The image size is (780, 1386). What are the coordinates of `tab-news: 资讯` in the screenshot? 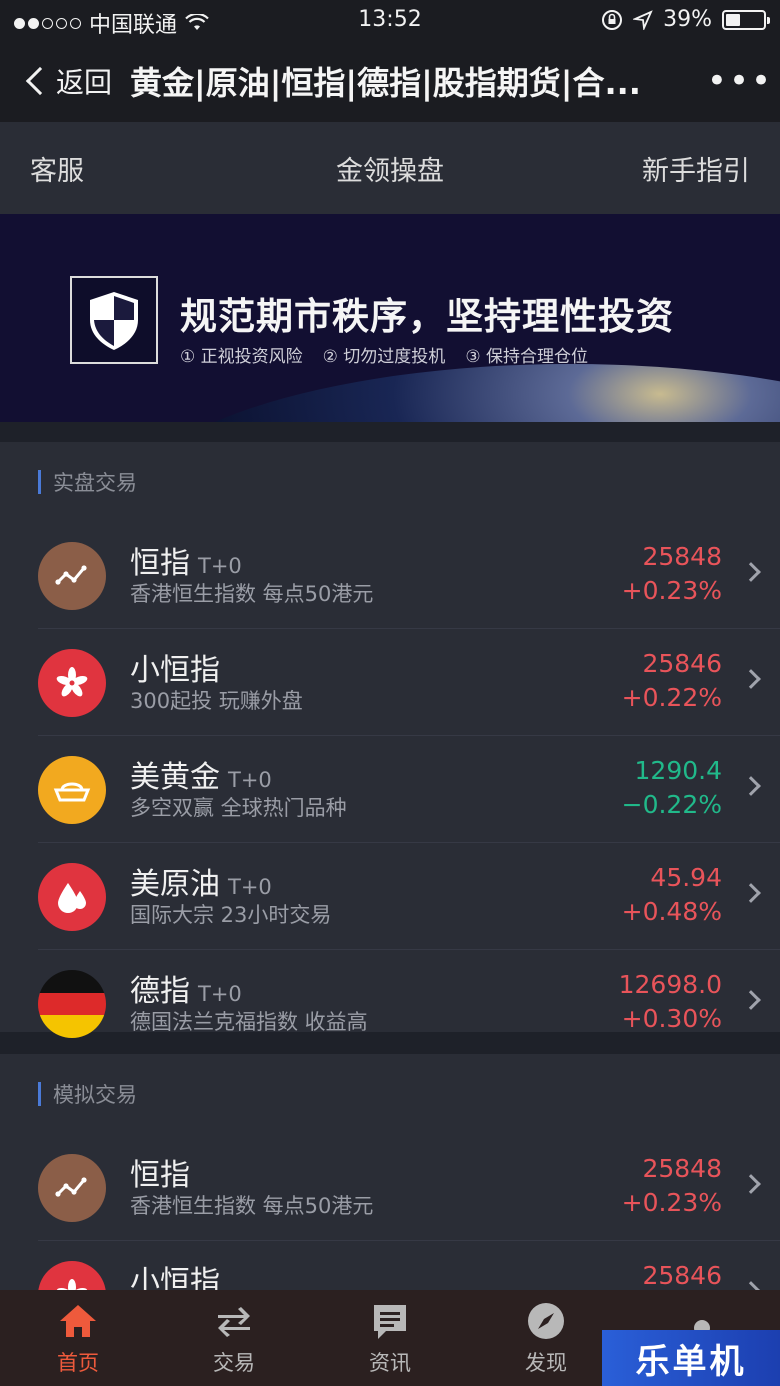 It's located at (390, 1338).